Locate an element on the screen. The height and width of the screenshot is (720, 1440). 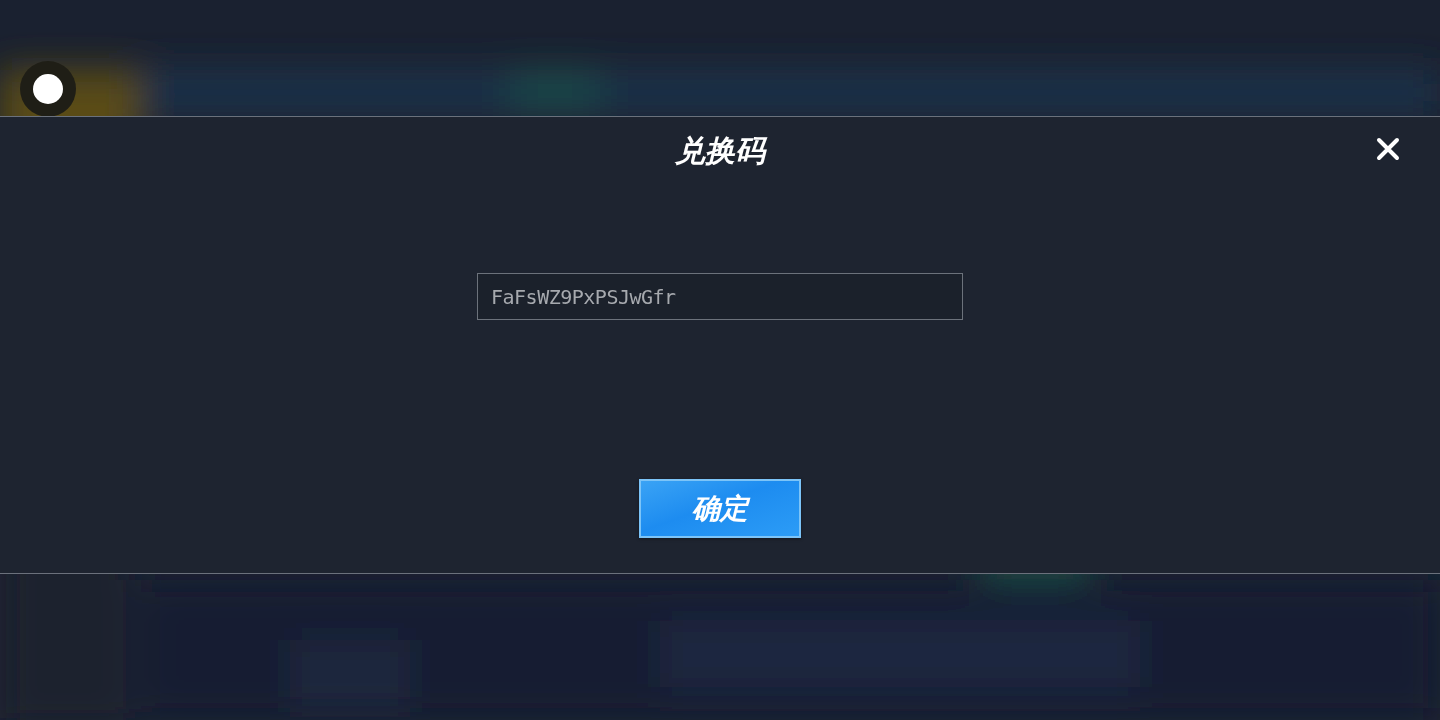
close-icon is located at coordinates (1388, 149).